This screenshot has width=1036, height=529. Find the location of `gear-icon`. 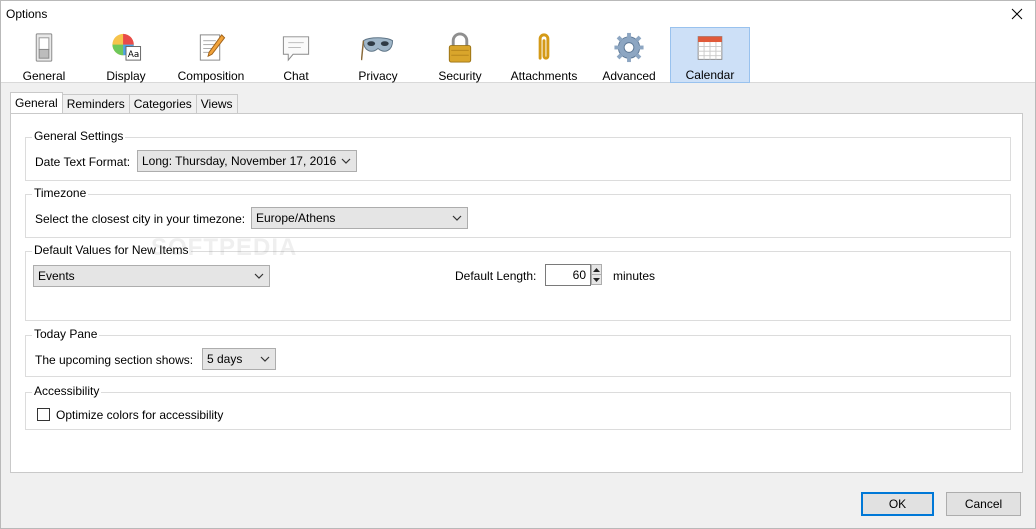

gear-icon is located at coordinates (629, 47).